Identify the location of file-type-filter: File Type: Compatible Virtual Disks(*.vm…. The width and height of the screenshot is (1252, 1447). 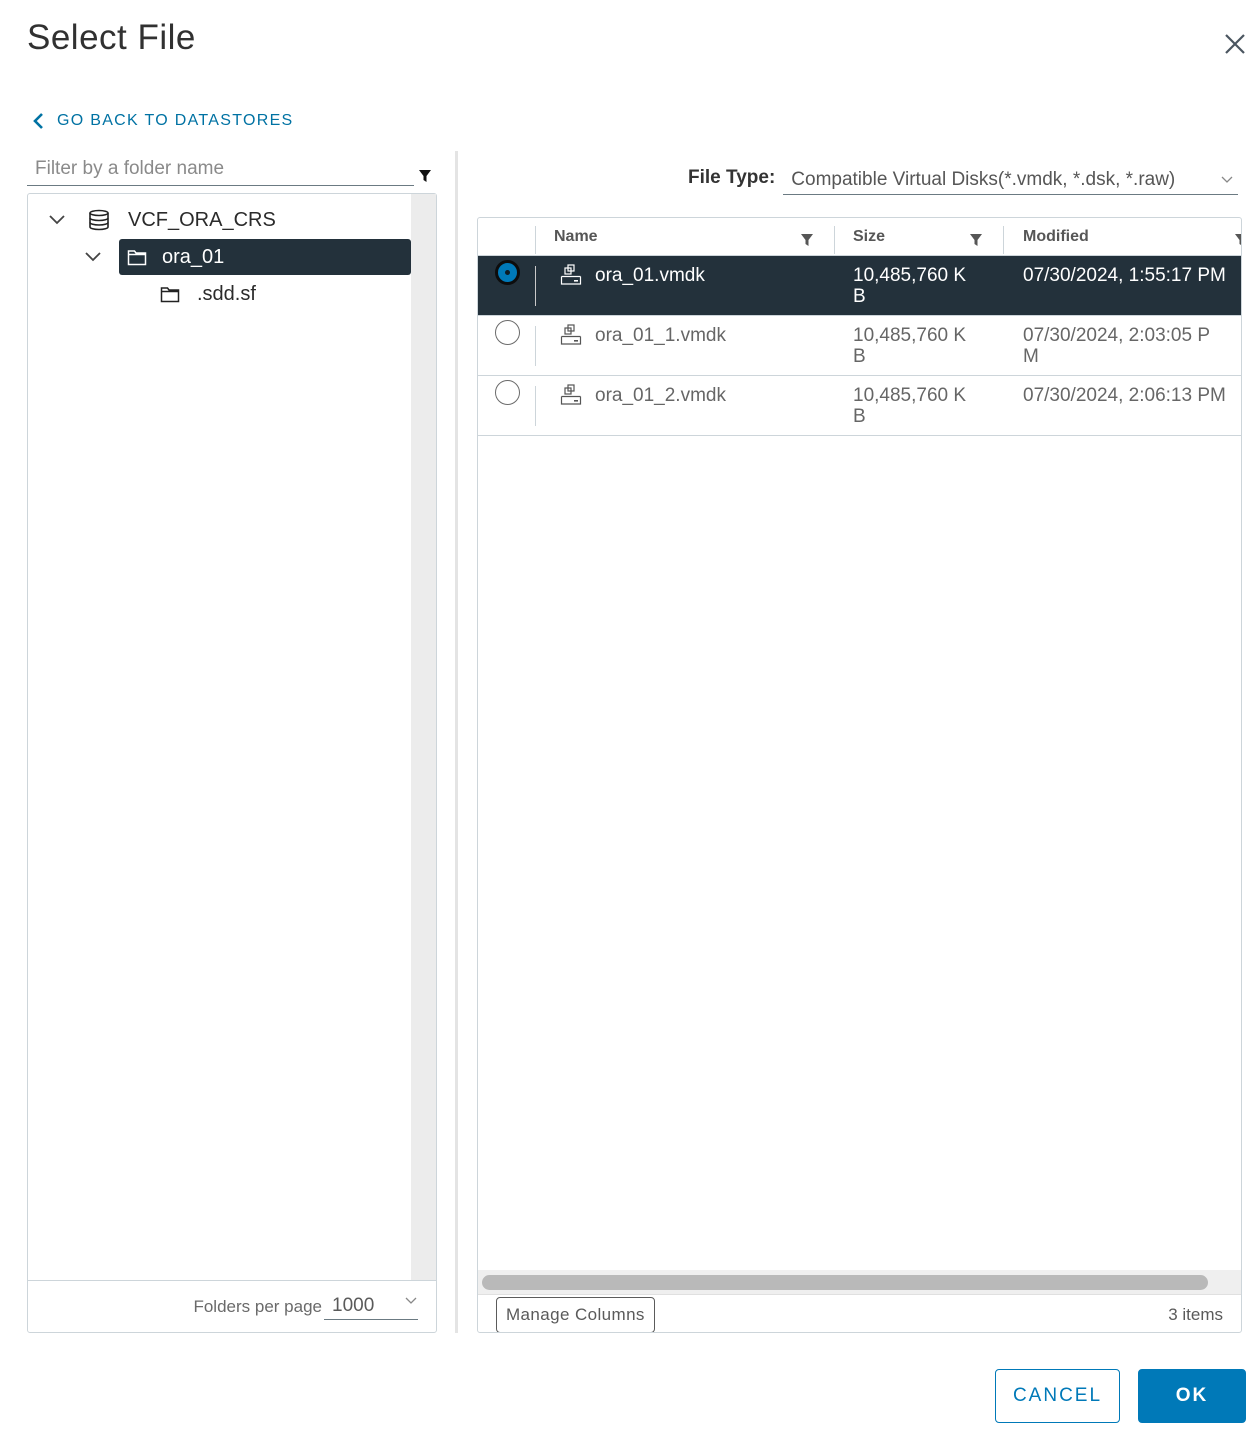
(963, 180).